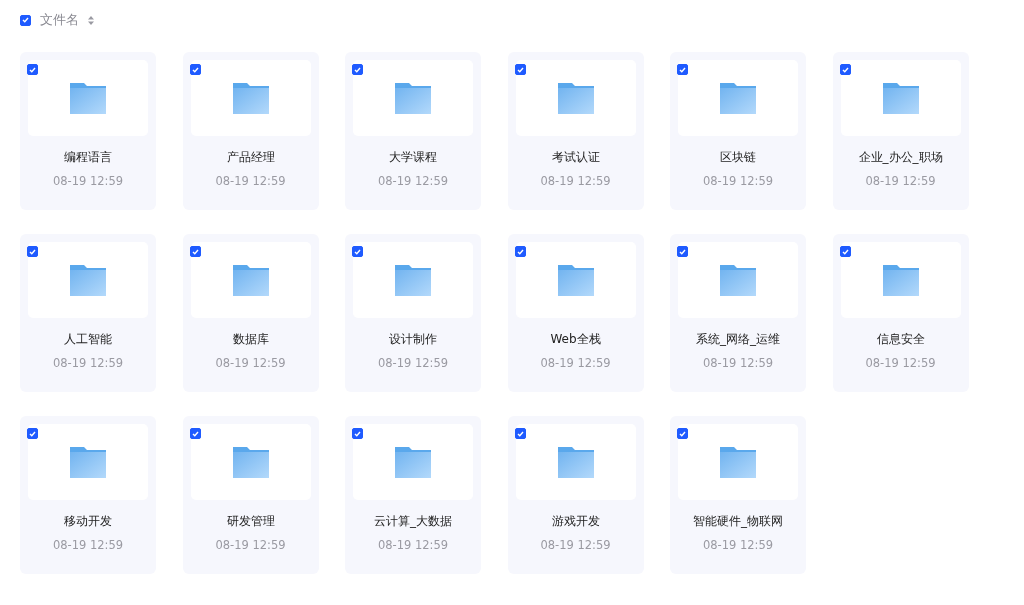  What do you see at coordinates (91, 20) in the screenshot?
I see `sort-icon` at bounding box center [91, 20].